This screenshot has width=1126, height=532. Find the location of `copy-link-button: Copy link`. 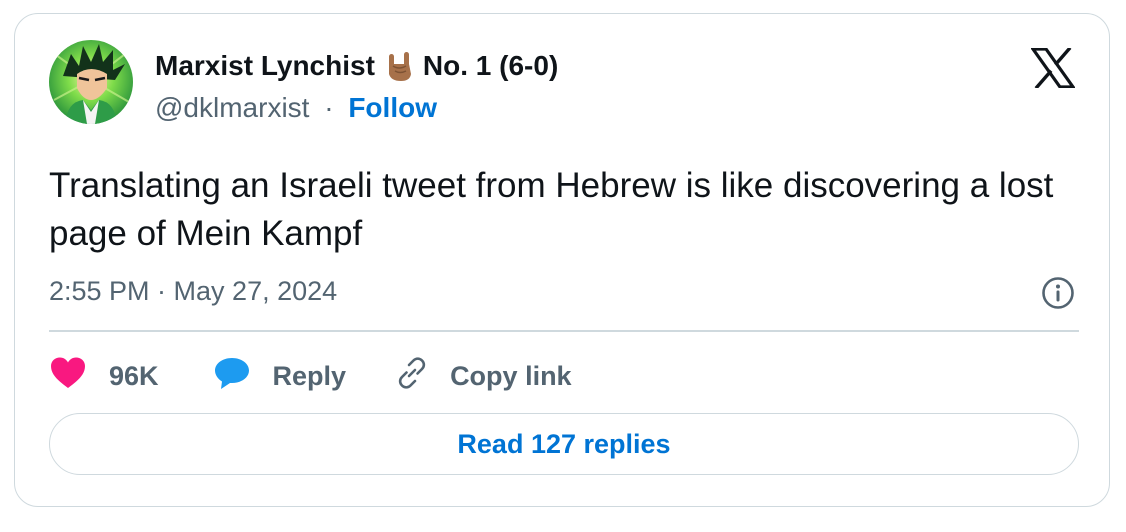

copy-link-button: Copy link is located at coordinates (483, 376).